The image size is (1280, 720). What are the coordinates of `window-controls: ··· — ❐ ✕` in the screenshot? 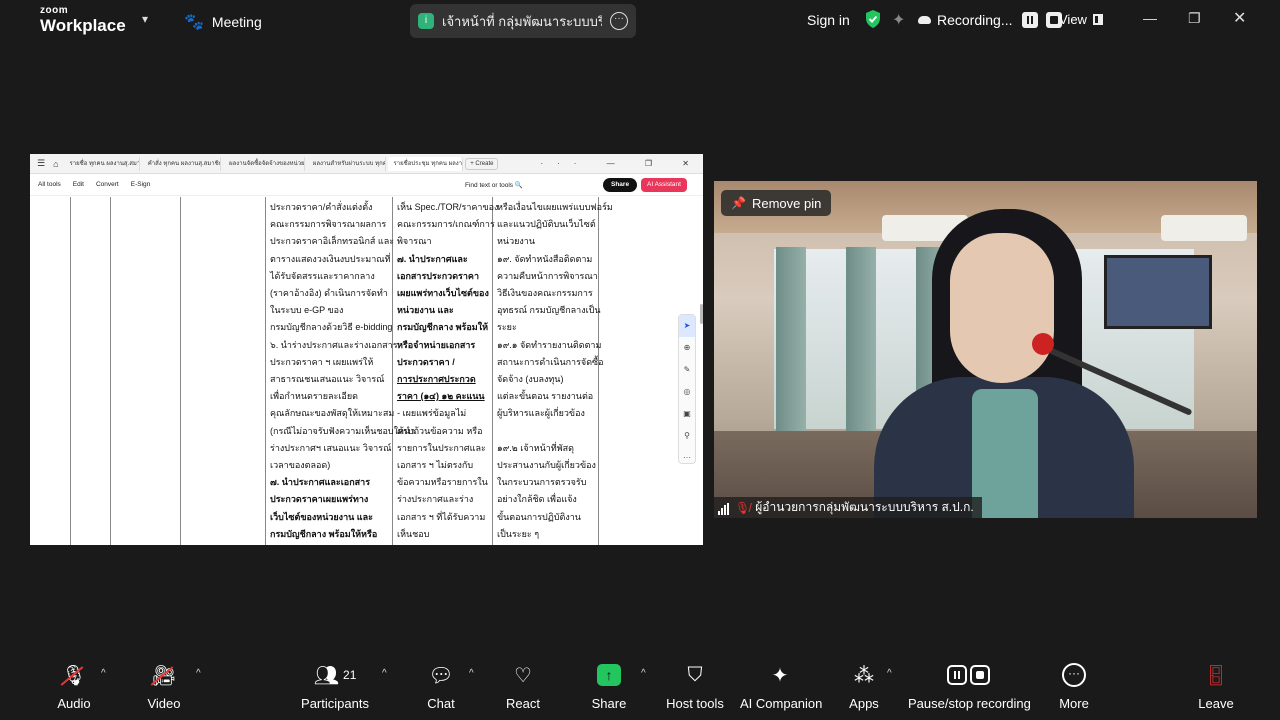 It's located at (621, 163).